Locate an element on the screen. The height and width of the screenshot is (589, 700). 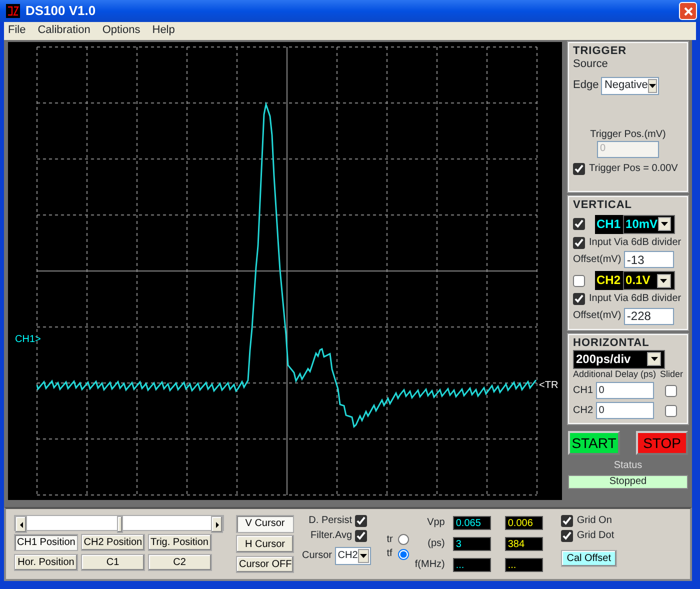
offset-field: -228 is located at coordinates (649, 316).